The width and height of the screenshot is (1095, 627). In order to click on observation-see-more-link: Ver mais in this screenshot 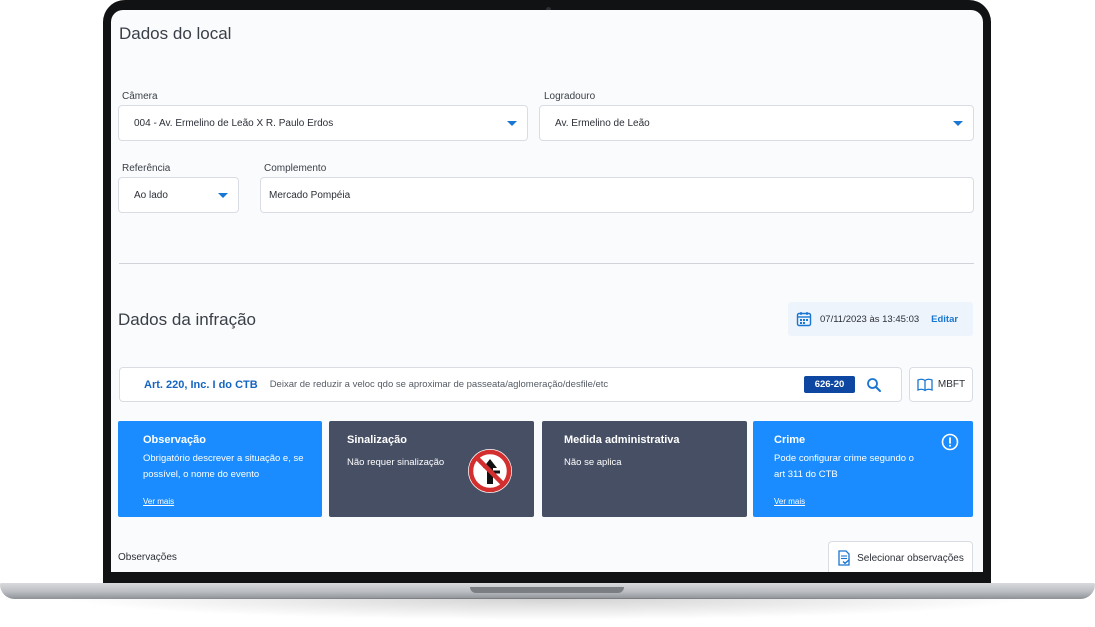, I will do `click(158, 501)`.